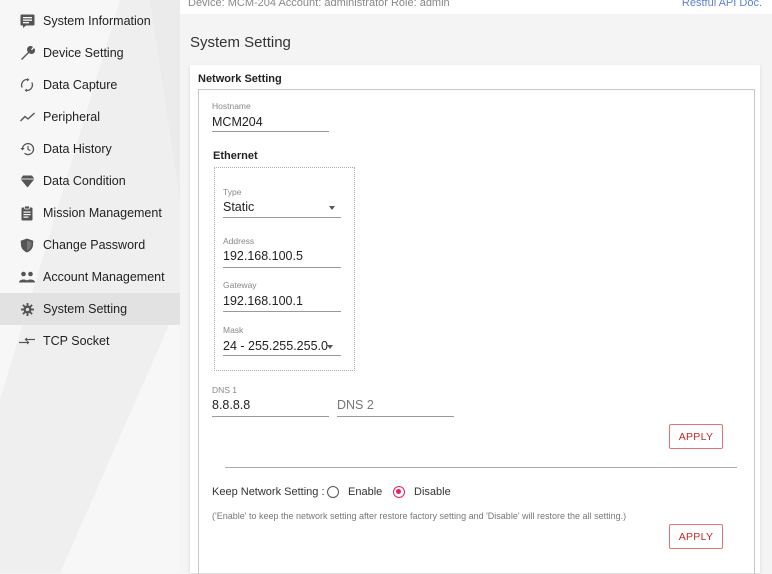  Describe the element at coordinates (27, 85) in the screenshot. I see `sync-icon` at that location.